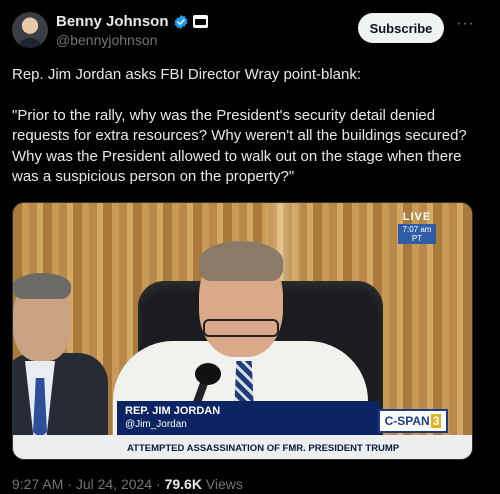 The image size is (500, 494). Describe the element at coordinates (241, 261) in the screenshot. I see `speaker-hair` at that location.